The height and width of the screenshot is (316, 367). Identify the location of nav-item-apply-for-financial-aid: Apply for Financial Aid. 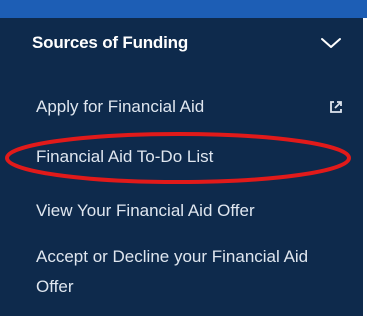
(181, 107).